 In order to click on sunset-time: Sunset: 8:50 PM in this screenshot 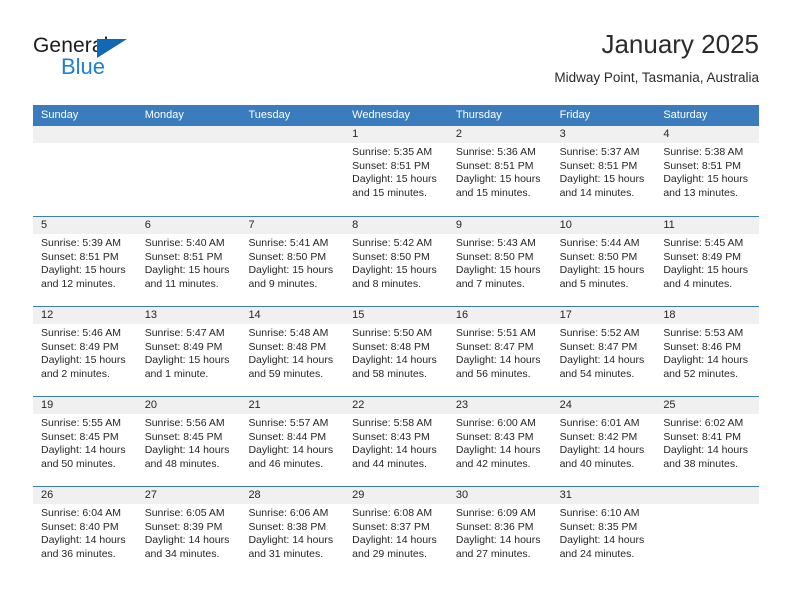, I will do `click(598, 256)`.